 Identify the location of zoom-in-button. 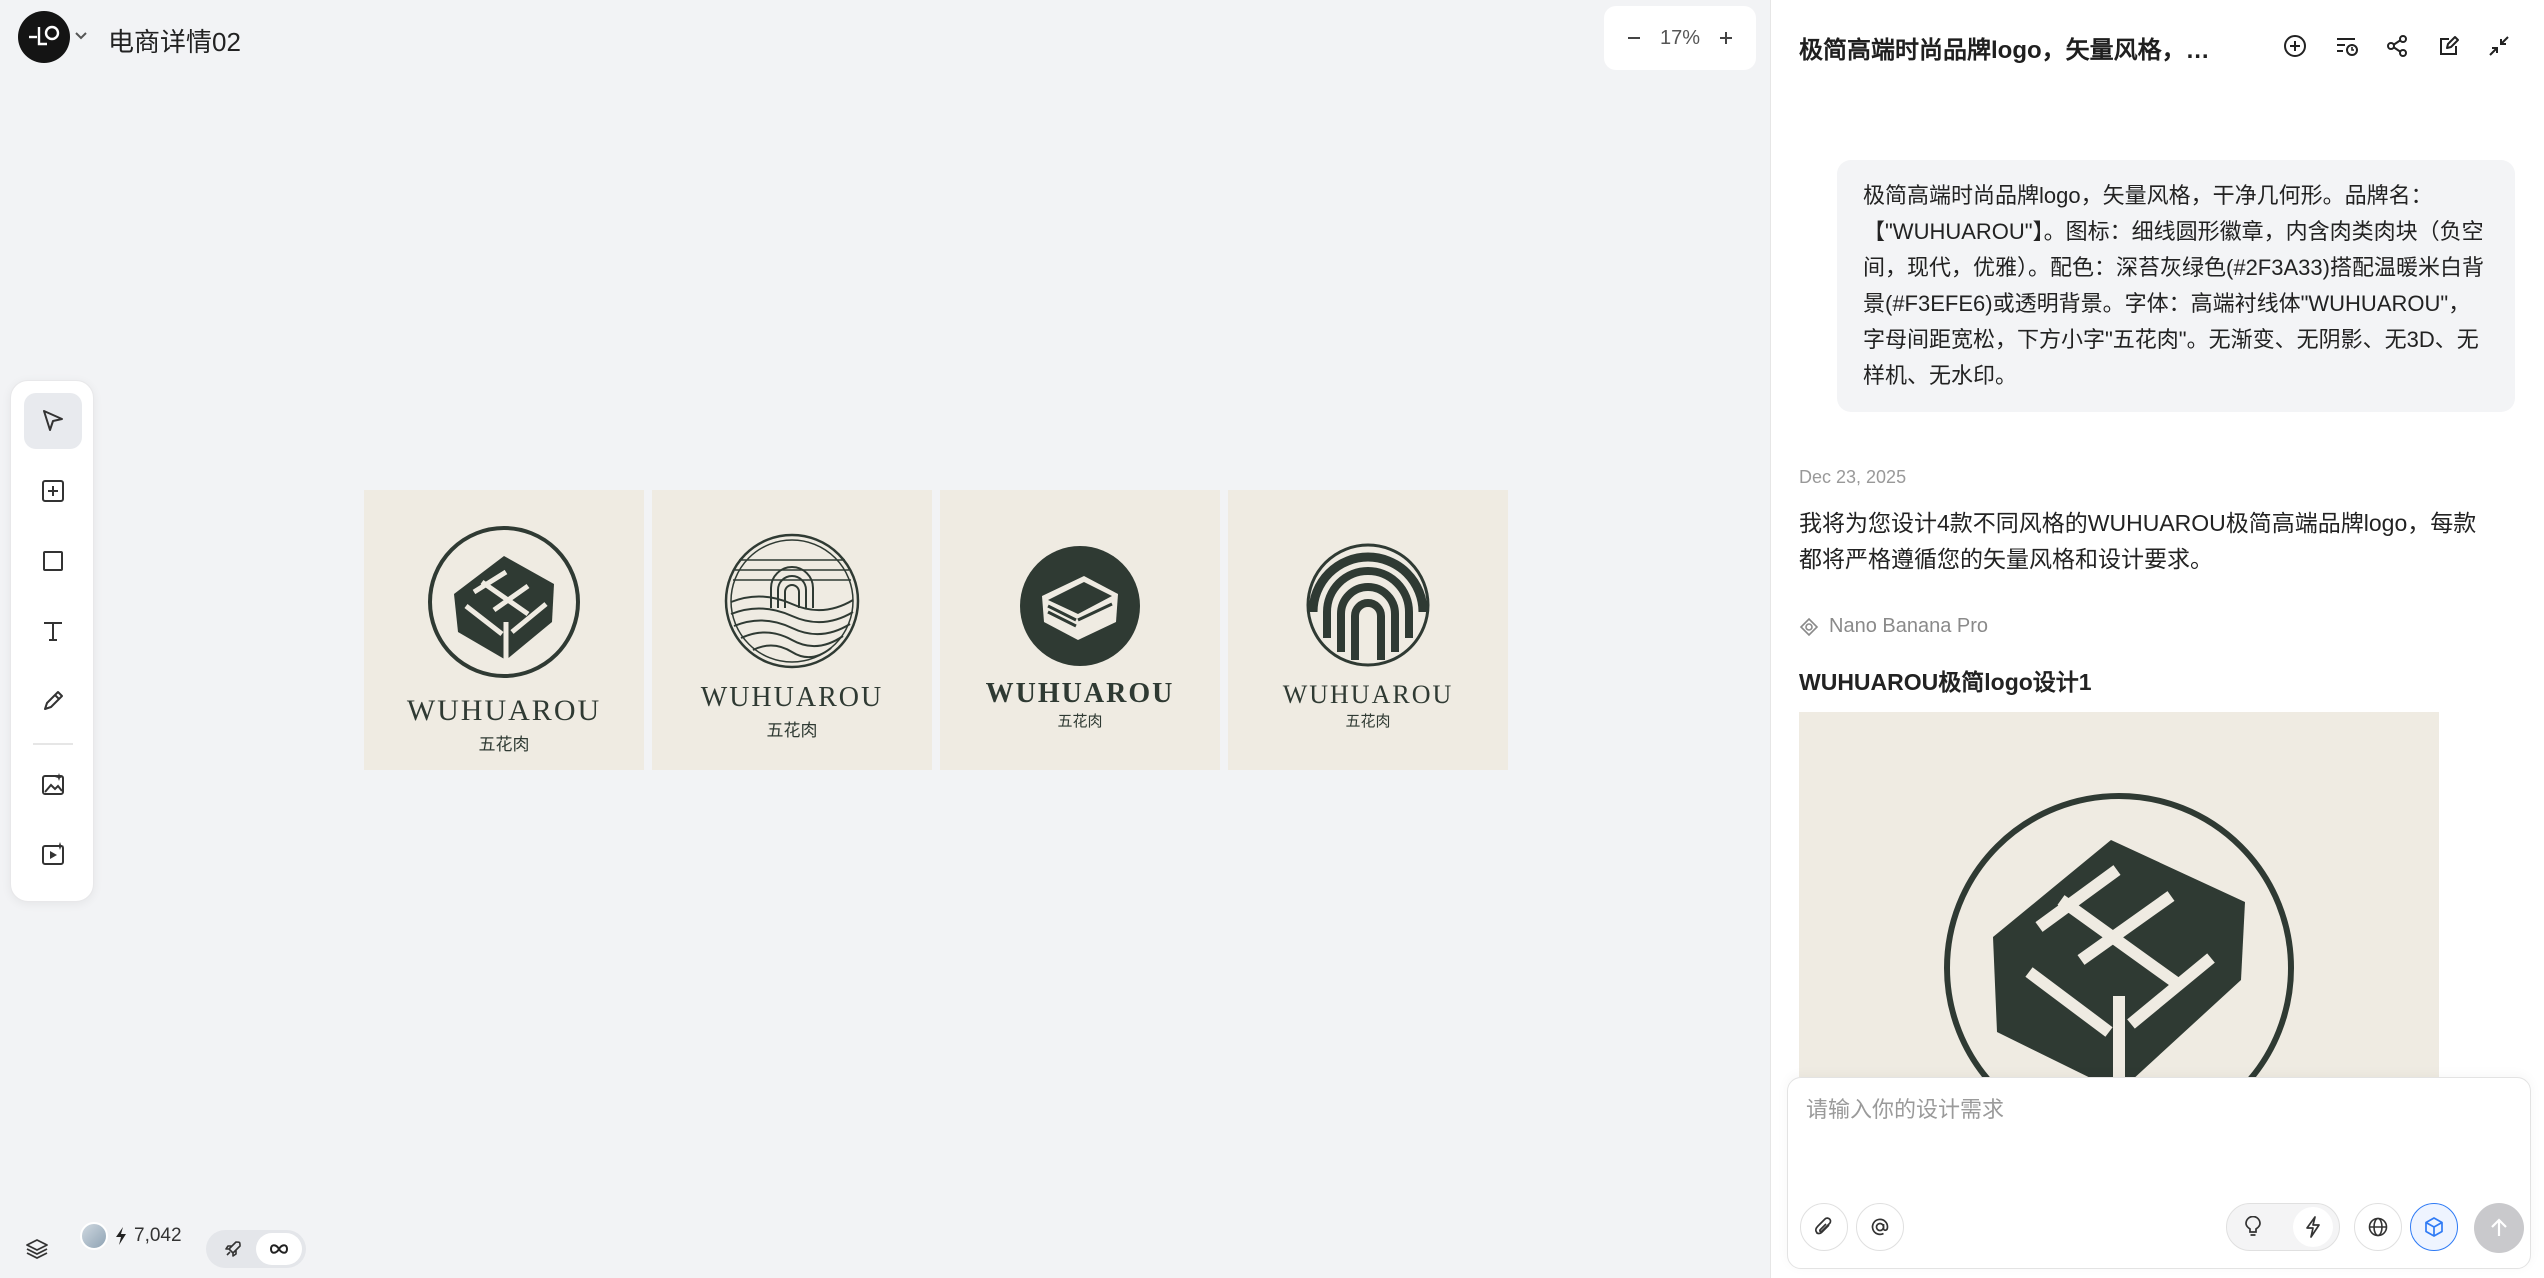
(1726, 38).